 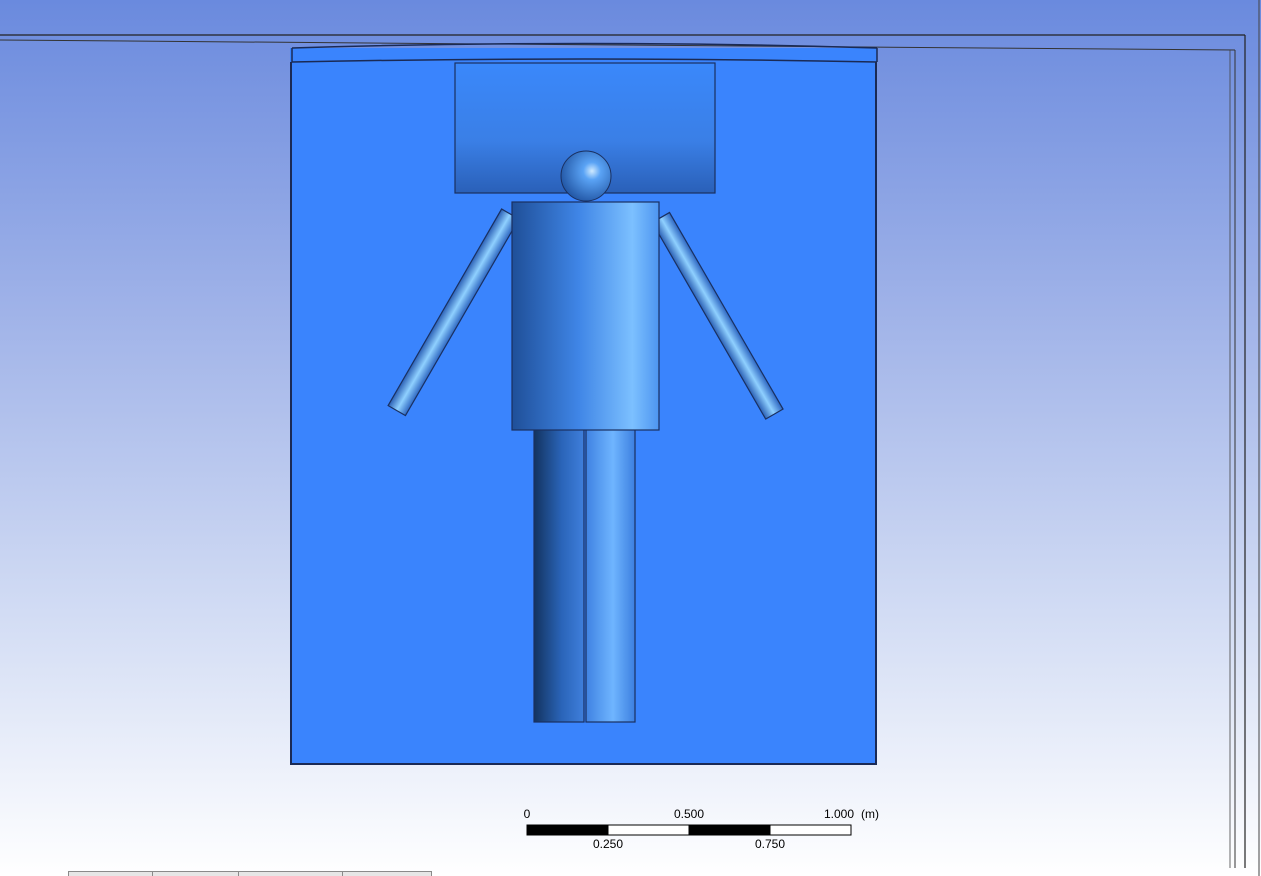 I want to click on bottom-tab-strip, so click(x=250, y=873).